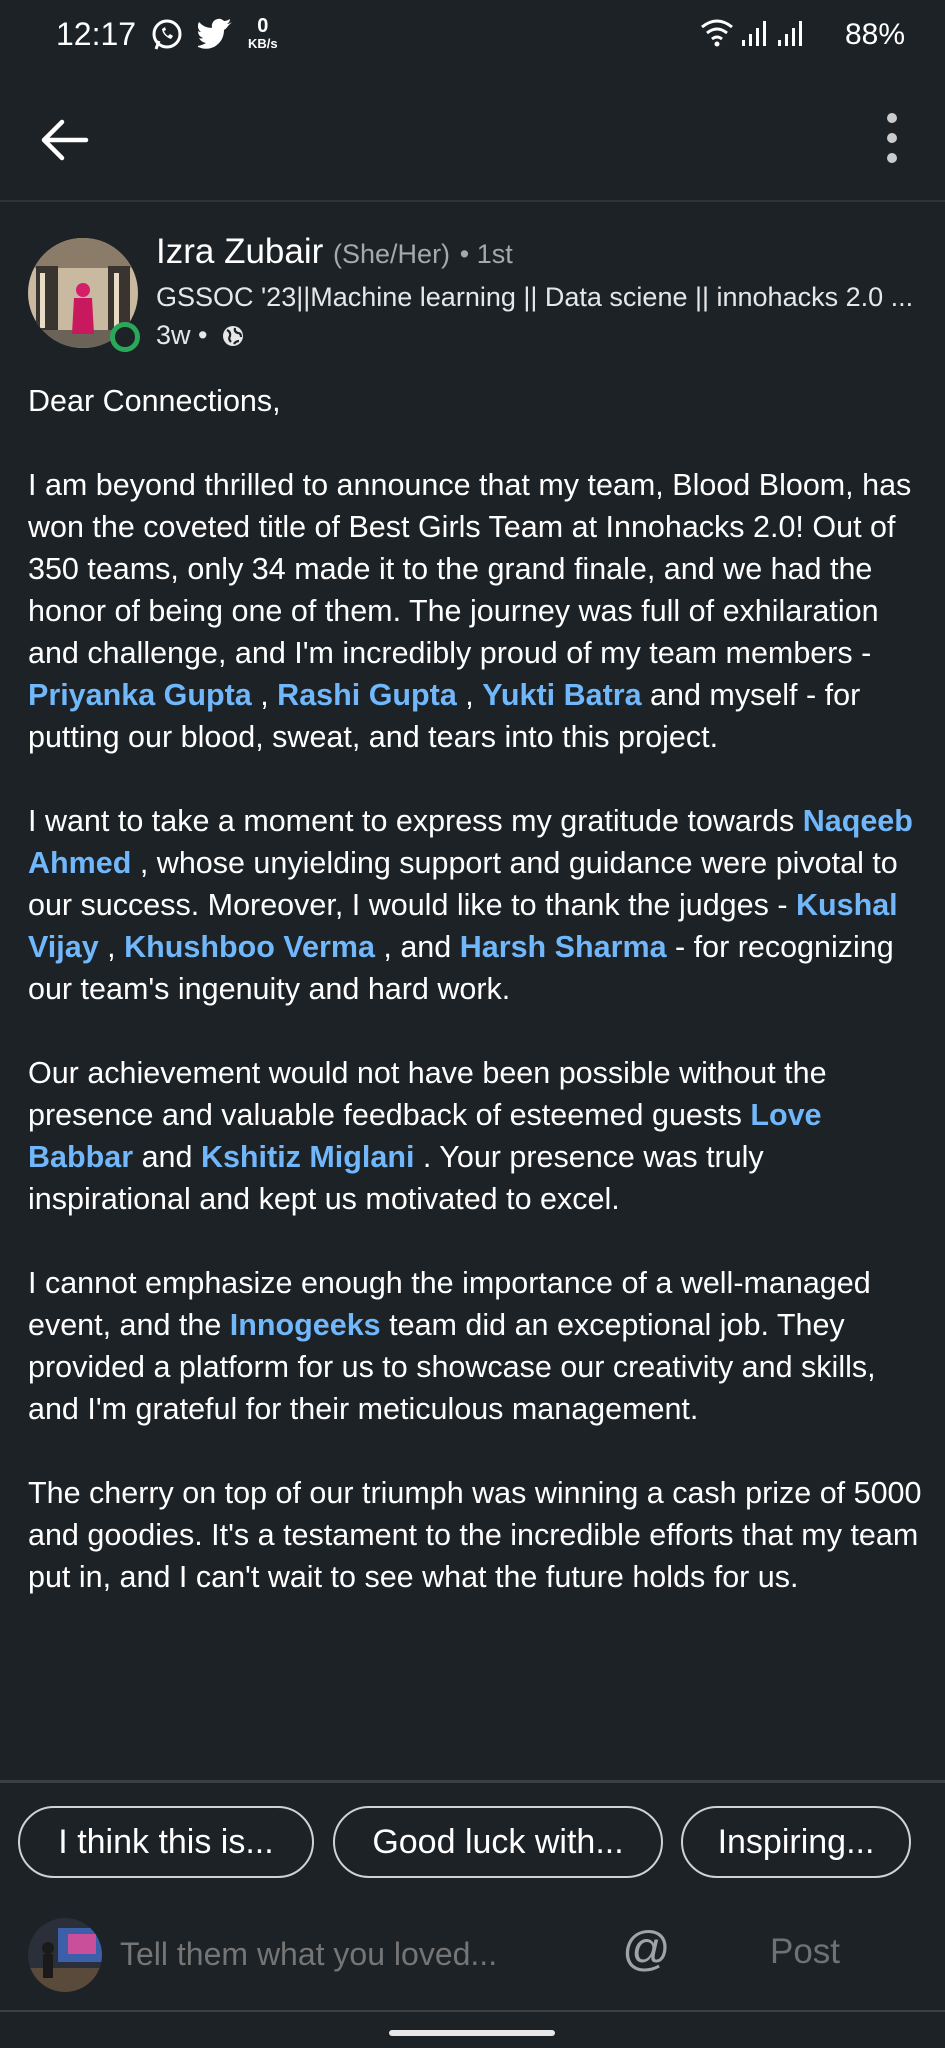 The image size is (945, 2048). What do you see at coordinates (472, 137) in the screenshot?
I see `app-bar` at bounding box center [472, 137].